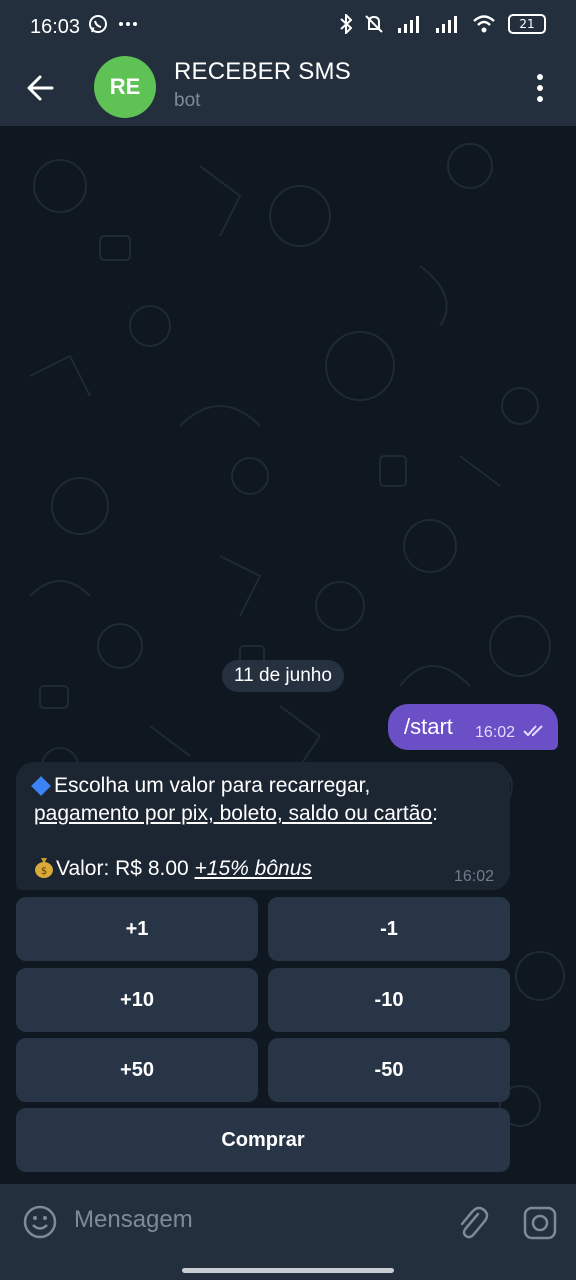 The image size is (576, 1280). What do you see at coordinates (125, 87) in the screenshot?
I see `avatar: RE` at bounding box center [125, 87].